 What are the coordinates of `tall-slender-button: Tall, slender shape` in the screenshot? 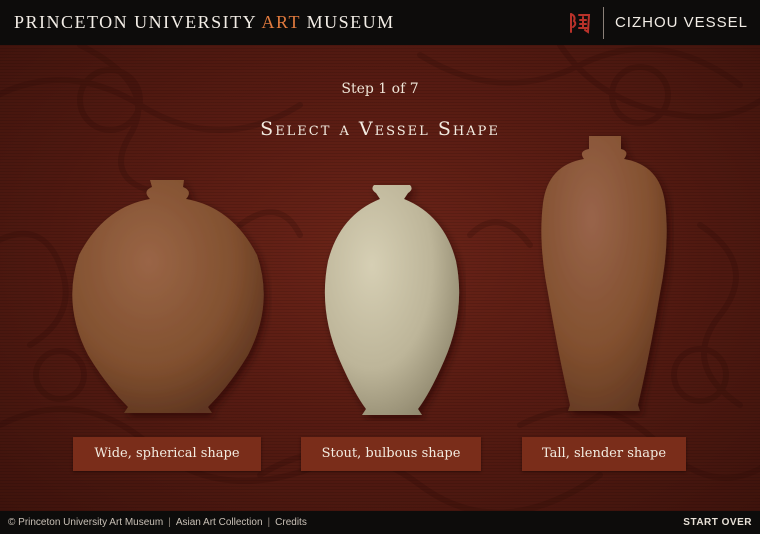 It's located at (604, 454).